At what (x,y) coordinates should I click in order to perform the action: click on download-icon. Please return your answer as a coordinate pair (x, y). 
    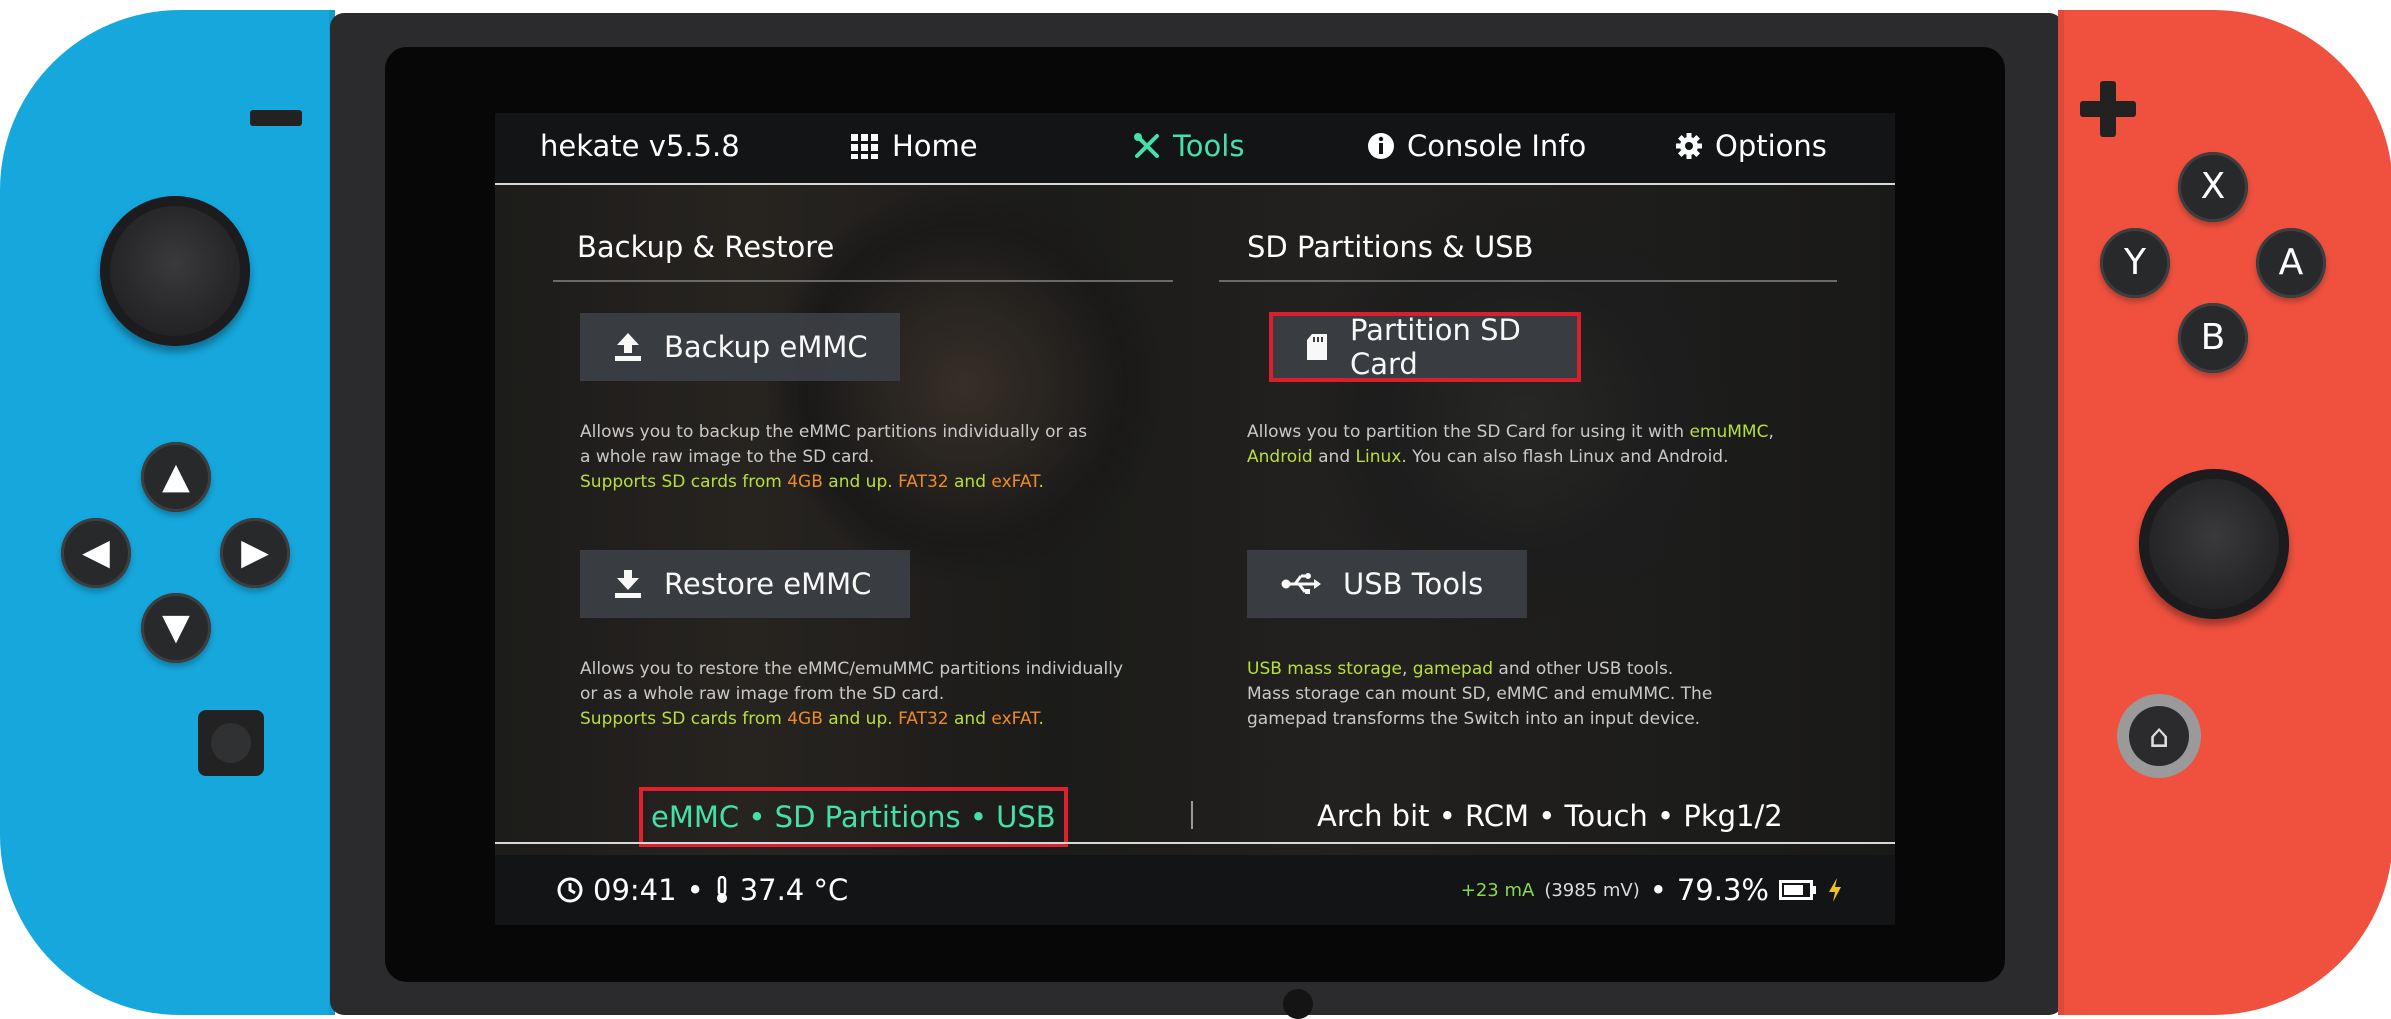
    Looking at the image, I should click on (628, 584).